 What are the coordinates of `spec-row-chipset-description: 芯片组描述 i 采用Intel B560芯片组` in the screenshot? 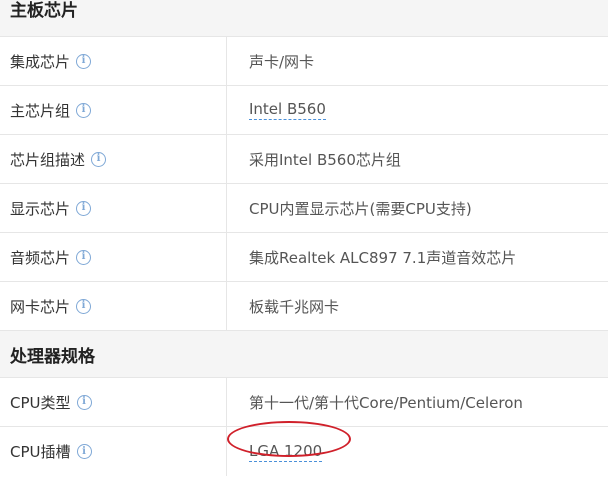 It's located at (304, 159).